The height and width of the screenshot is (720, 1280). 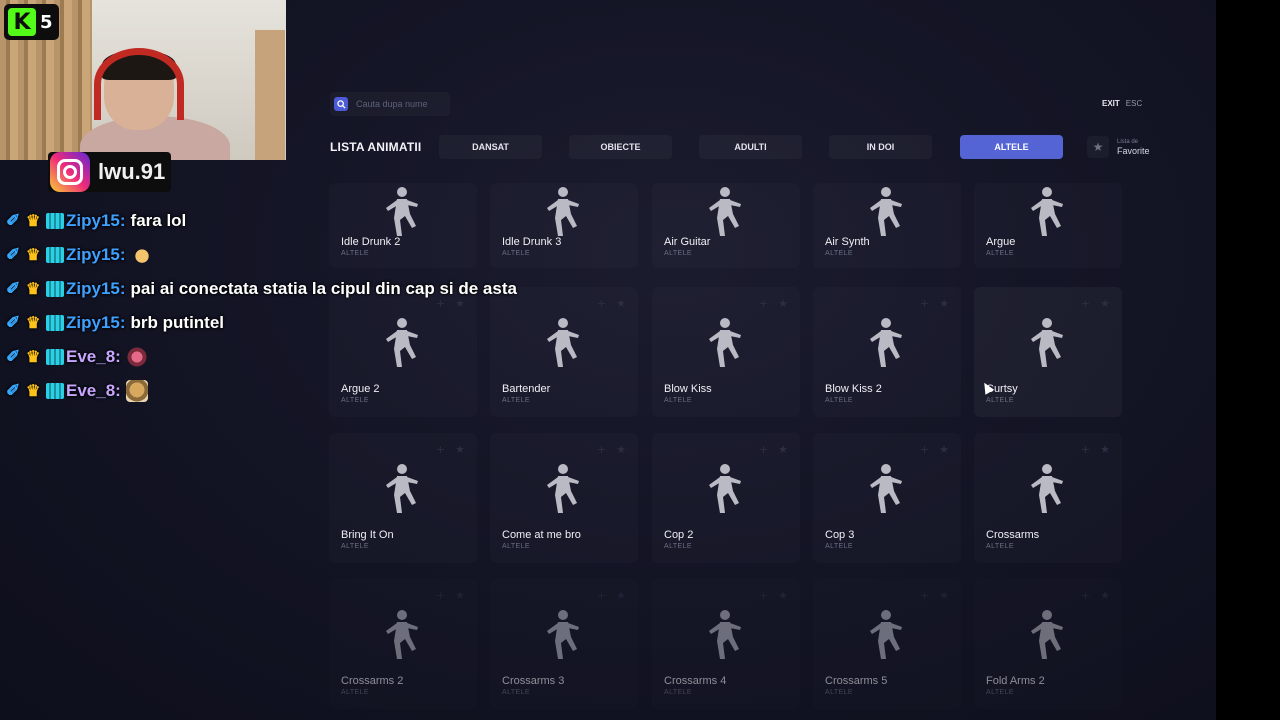 What do you see at coordinates (286, 221) in the screenshot?
I see `chat-message: ✐ ♛ Zipy15: fara lol` at bounding box center [286, 221].